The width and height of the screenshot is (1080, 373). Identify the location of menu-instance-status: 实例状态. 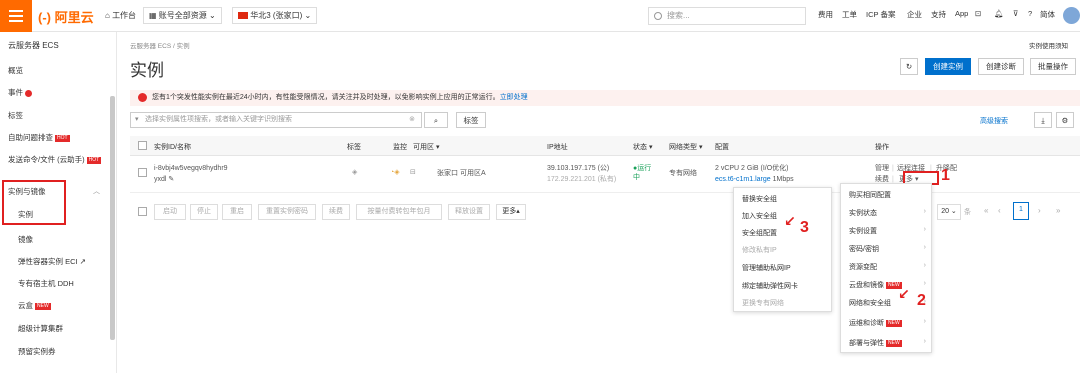
(863, 213).